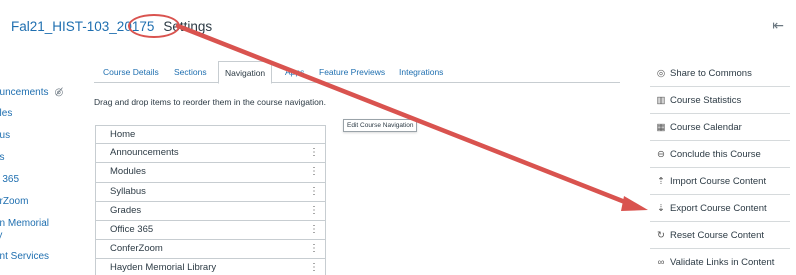  I want to click on export-course-content-button: ⇣ Export Course Content, so click(720, 208).